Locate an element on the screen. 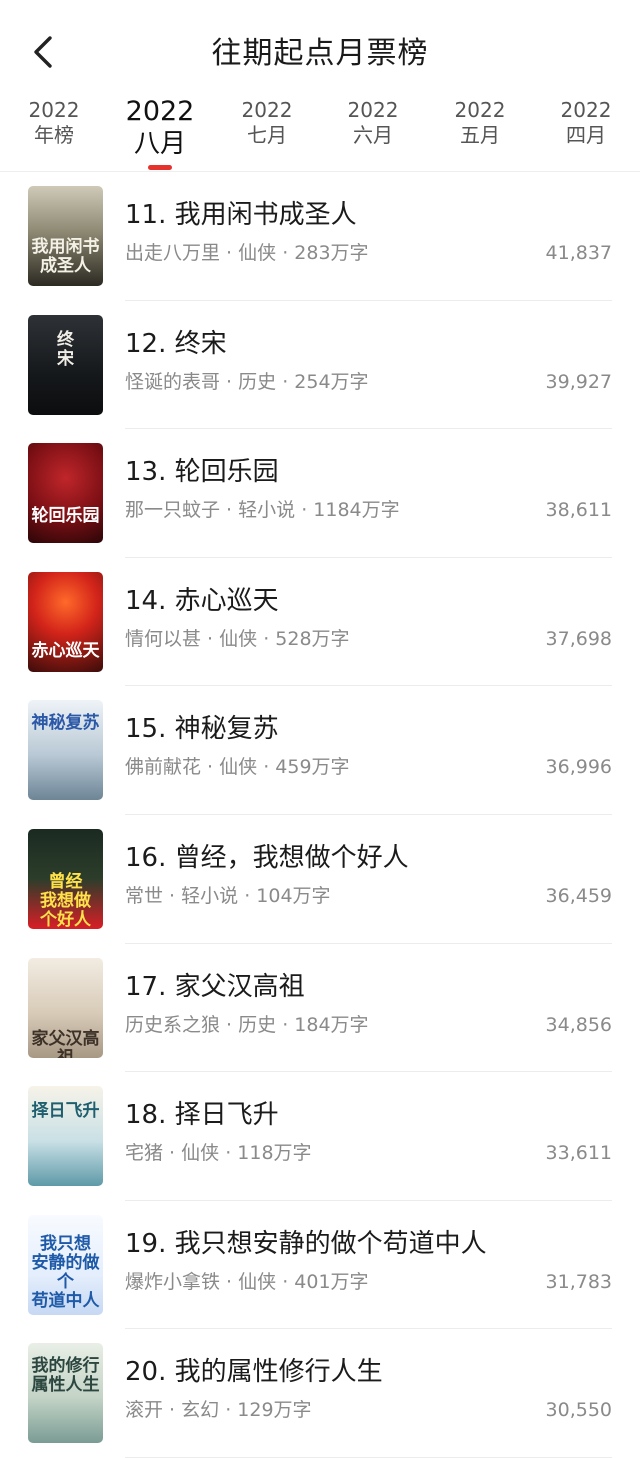 The image size is (640, 1458). book-word-count: 118万字 is located at coordinates (274, 1153).